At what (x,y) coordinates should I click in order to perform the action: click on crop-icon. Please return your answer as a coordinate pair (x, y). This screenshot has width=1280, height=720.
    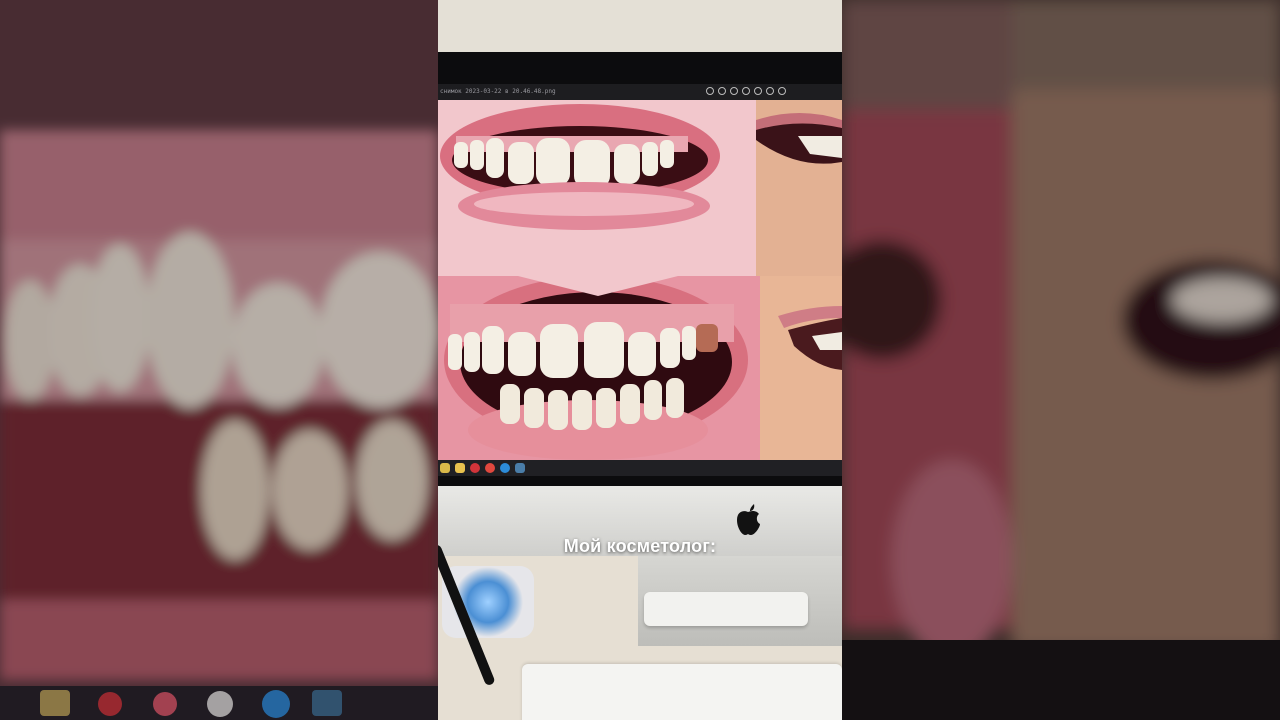
    Looking at the image, I should click on (770, 91).